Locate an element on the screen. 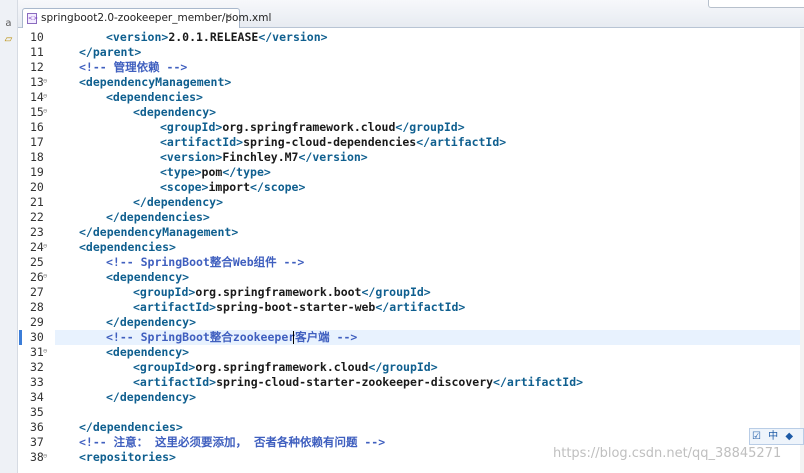 The image size is (804, 473). code-line: 34 </dependency> is located at coordinates (402, 397).